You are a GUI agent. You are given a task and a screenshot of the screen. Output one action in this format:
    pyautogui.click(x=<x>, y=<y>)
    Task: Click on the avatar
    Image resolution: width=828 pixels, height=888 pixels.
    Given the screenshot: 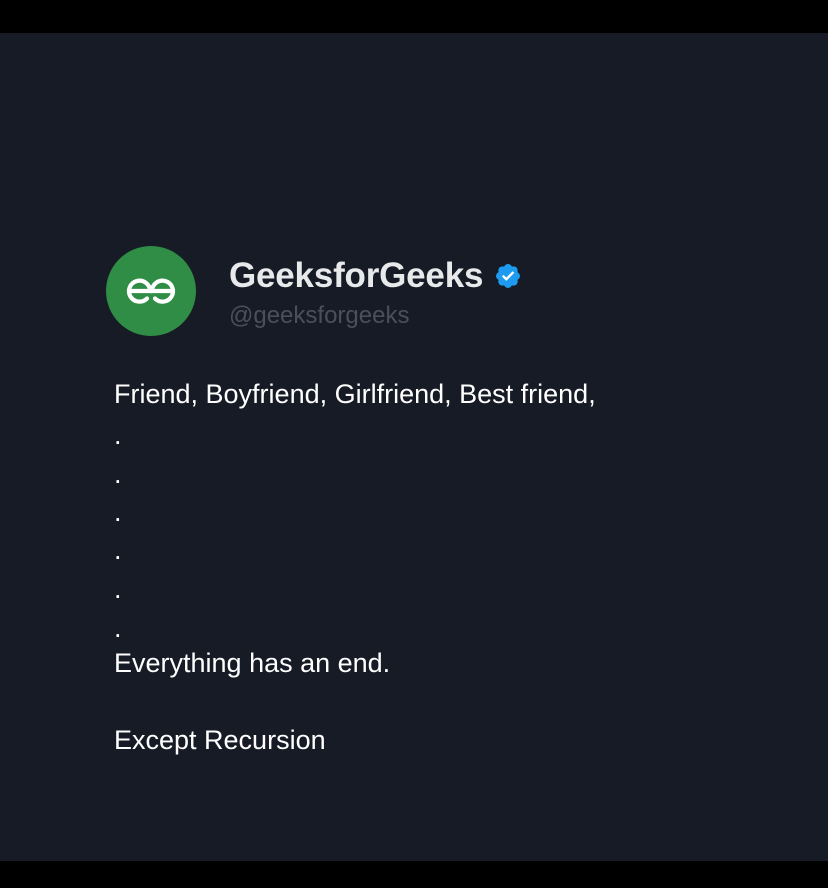 What is the action you would take?
    pyautogui.click(x=151, y=291)
    